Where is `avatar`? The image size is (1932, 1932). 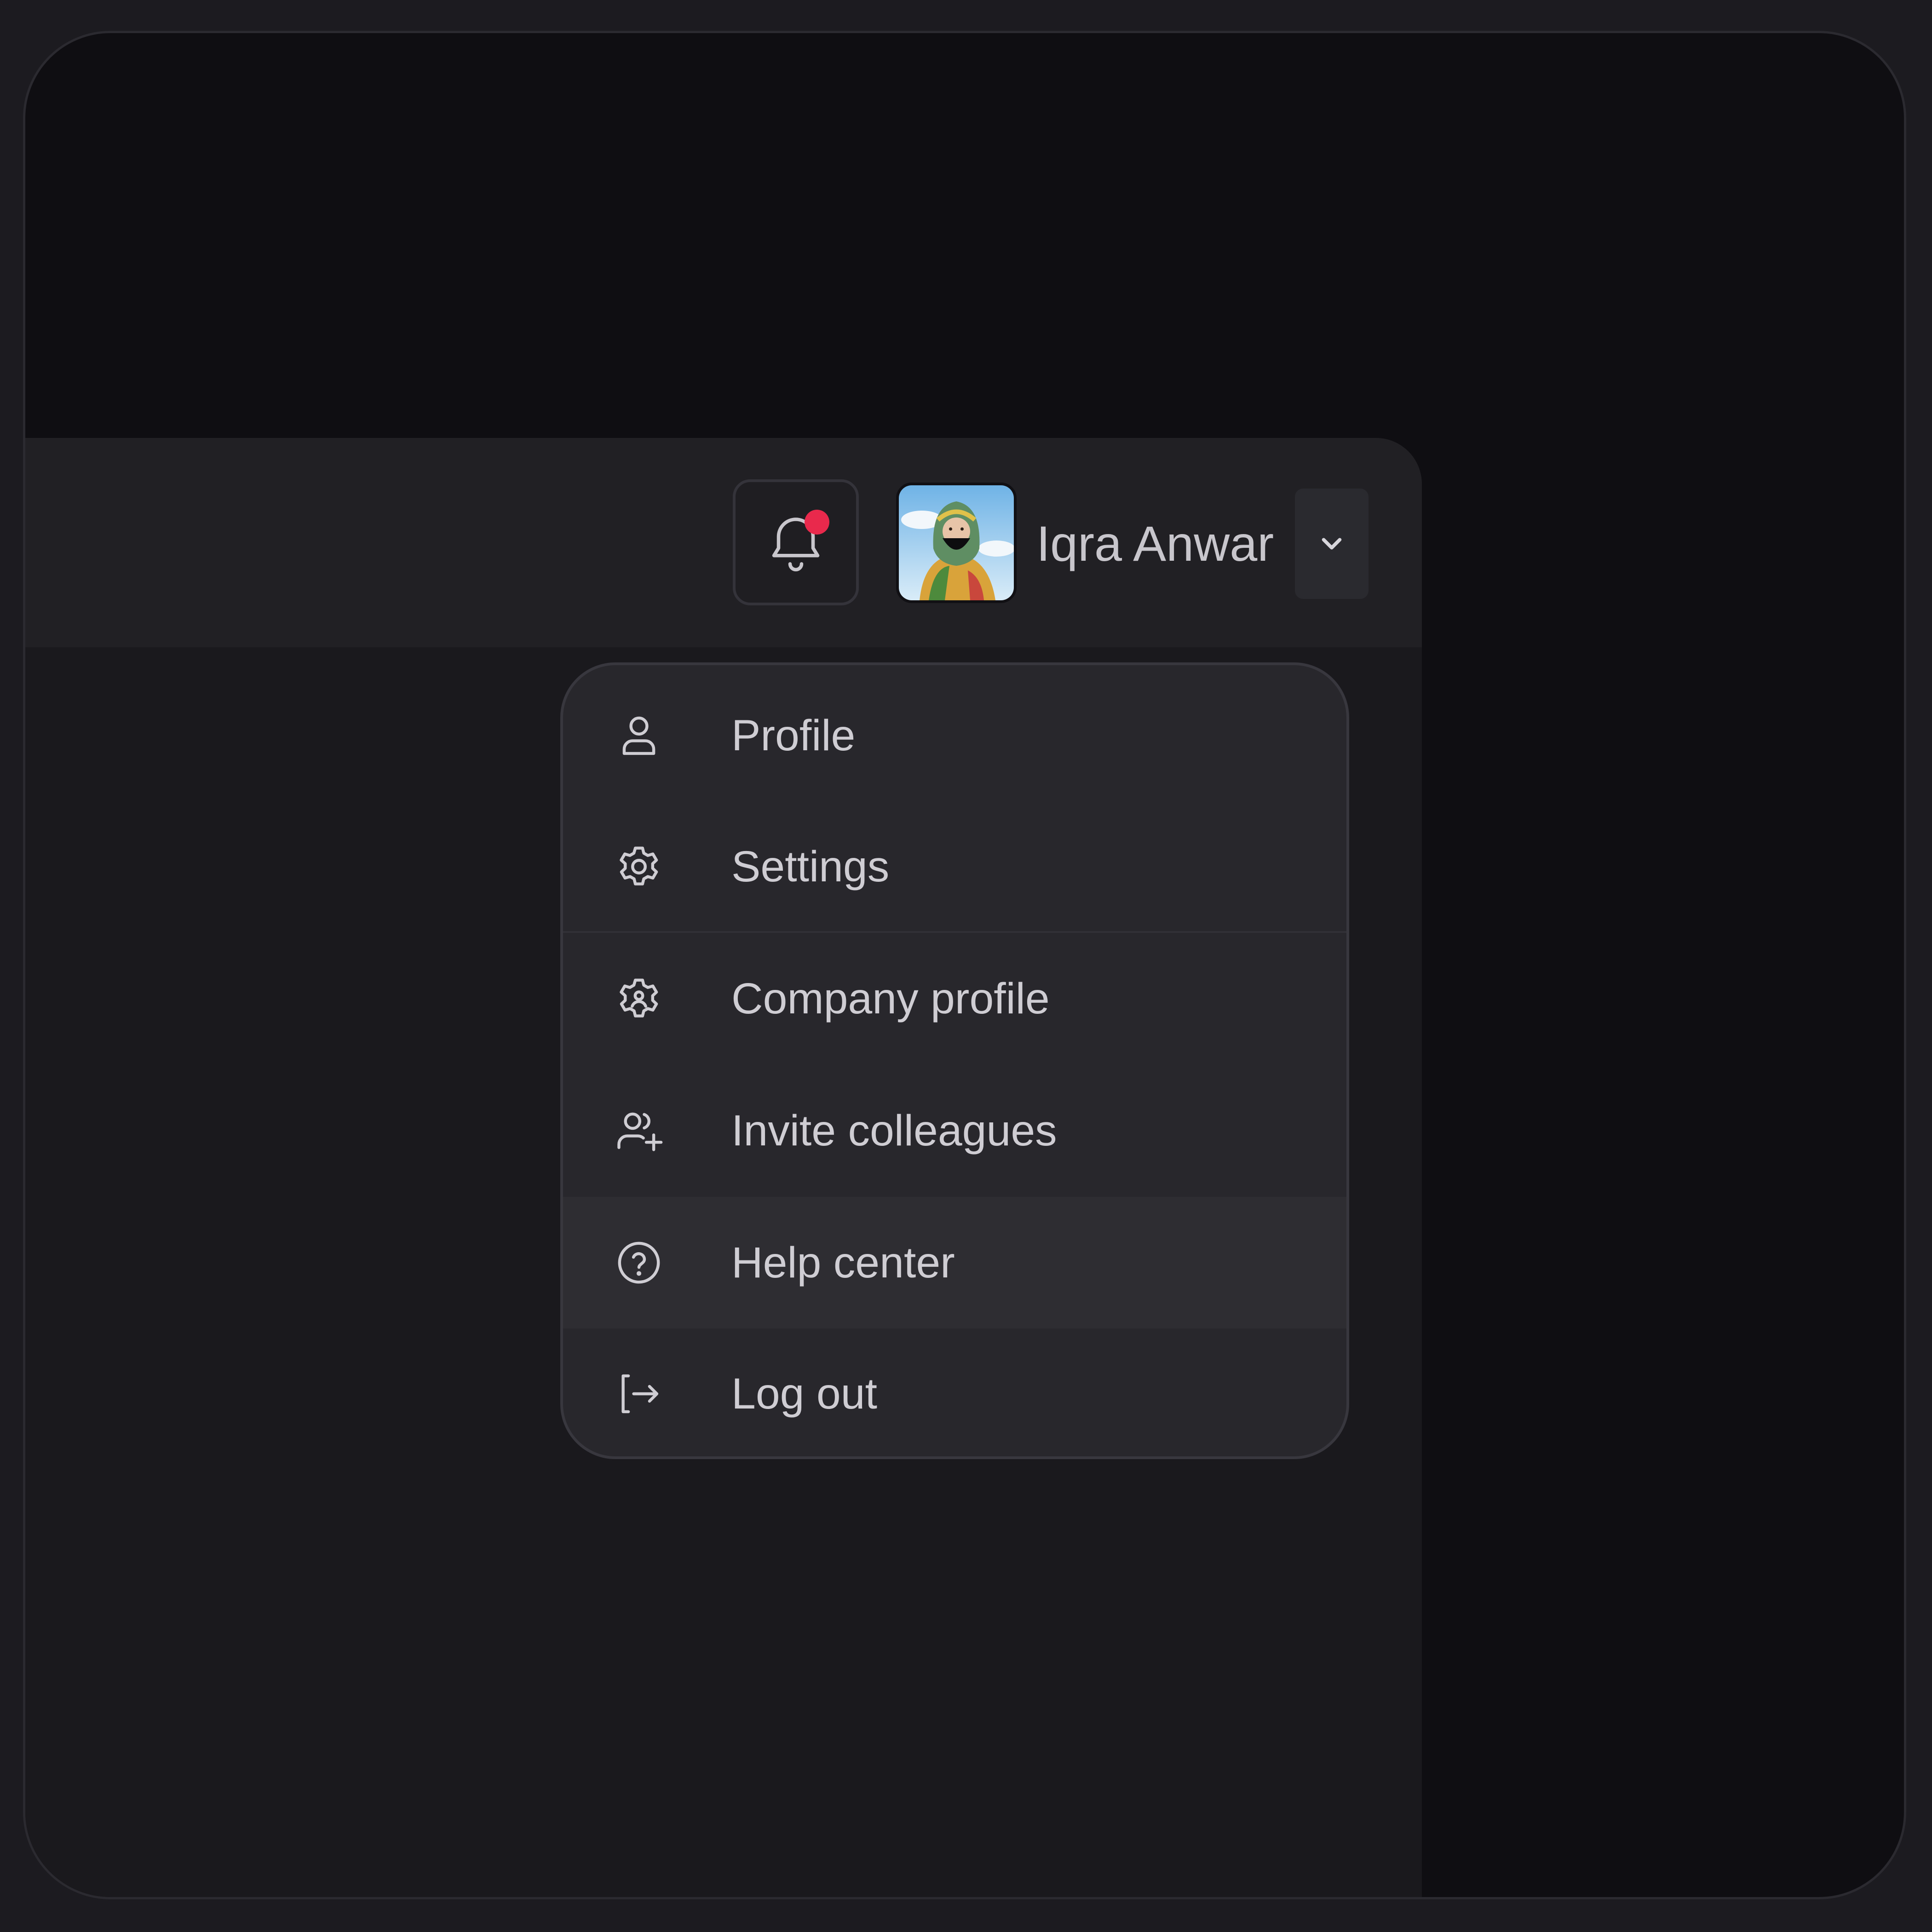 avatar is located at coordinates (956, 543).